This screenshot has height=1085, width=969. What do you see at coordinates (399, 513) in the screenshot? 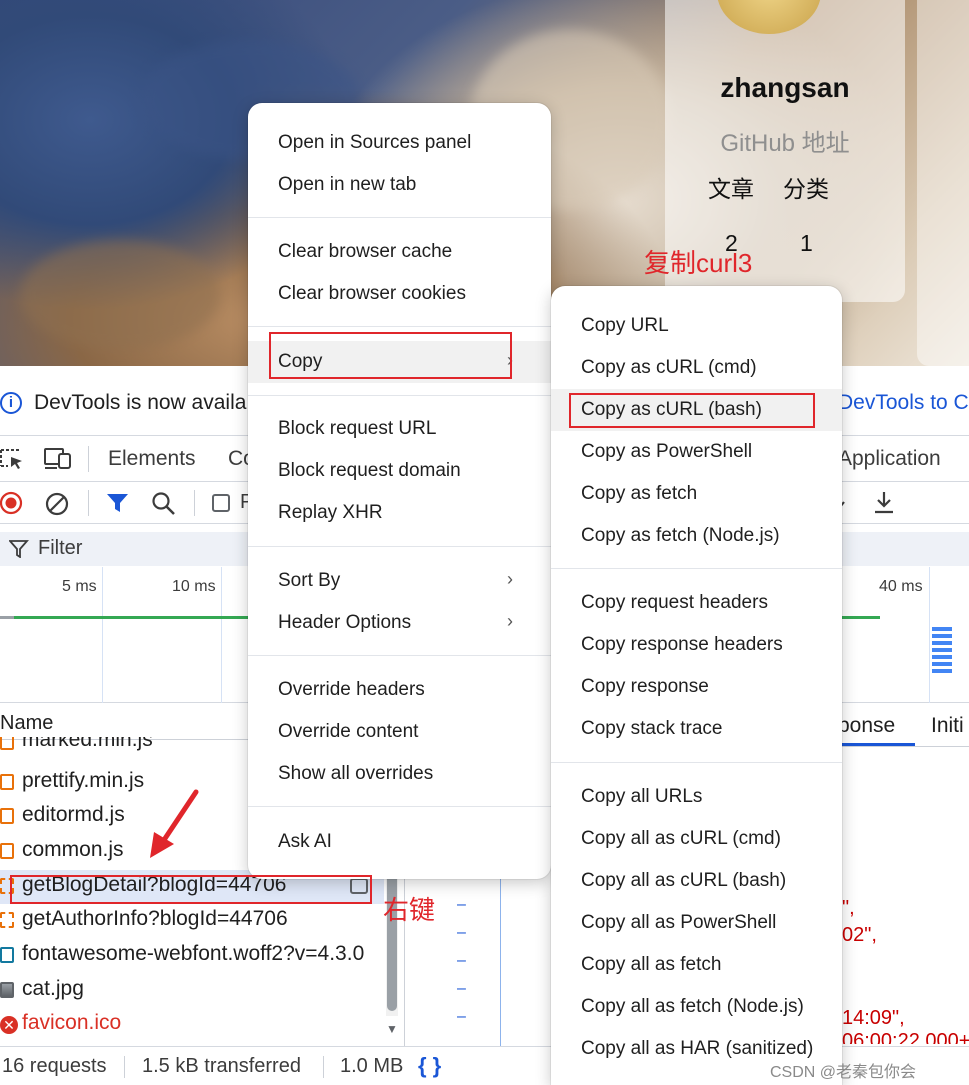
I see `menu-item-replay-xhr: Replay XHR` at bounding box center [399, 513].